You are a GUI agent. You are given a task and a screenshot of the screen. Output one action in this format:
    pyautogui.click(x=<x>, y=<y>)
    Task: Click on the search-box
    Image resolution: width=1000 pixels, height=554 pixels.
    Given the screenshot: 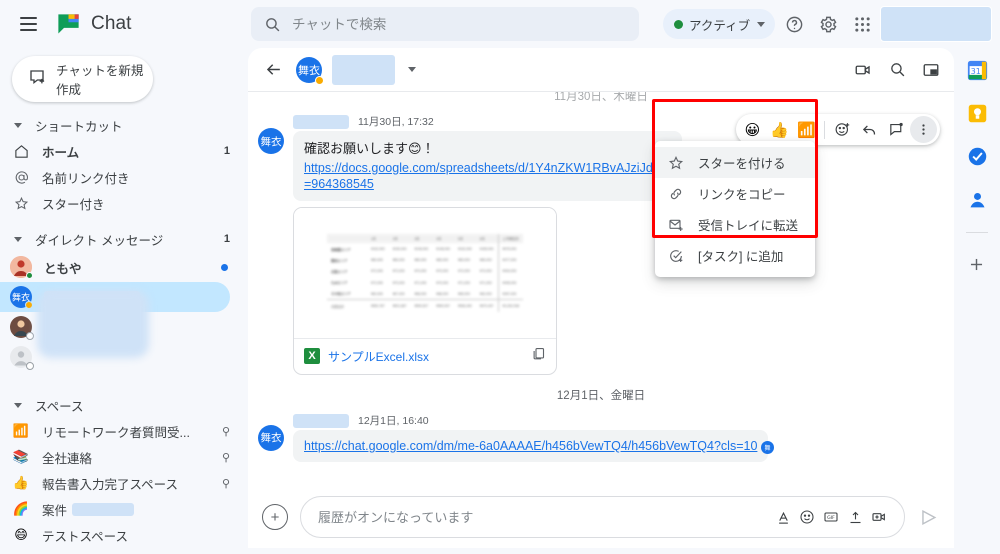 What is the action you would take?
    pyautogui.click(x=445, y=24)
    